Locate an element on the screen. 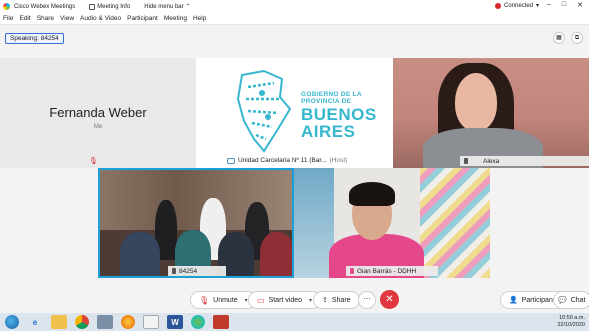 The height and width of the screenshot is (331, 589). participant-nametag: 84254 is located at coordinates (197, 271).